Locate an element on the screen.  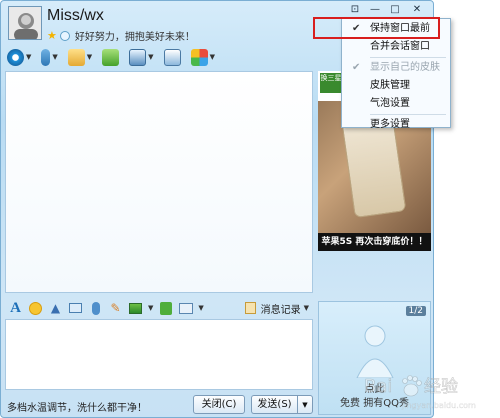
send-button: 发送(S) is located at coordinates (274, 404).